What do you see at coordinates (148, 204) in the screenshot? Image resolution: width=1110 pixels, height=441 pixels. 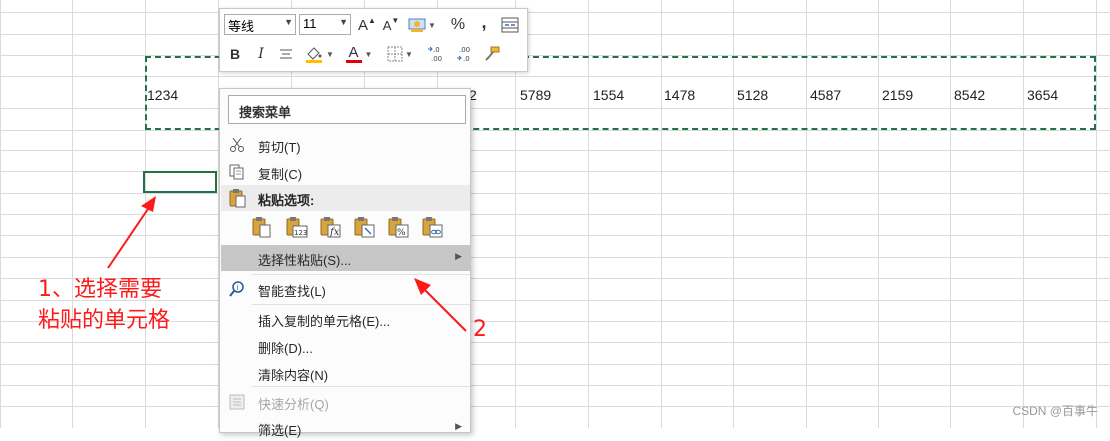 I see `arrow-1-head` at bounding box center [148, 204].